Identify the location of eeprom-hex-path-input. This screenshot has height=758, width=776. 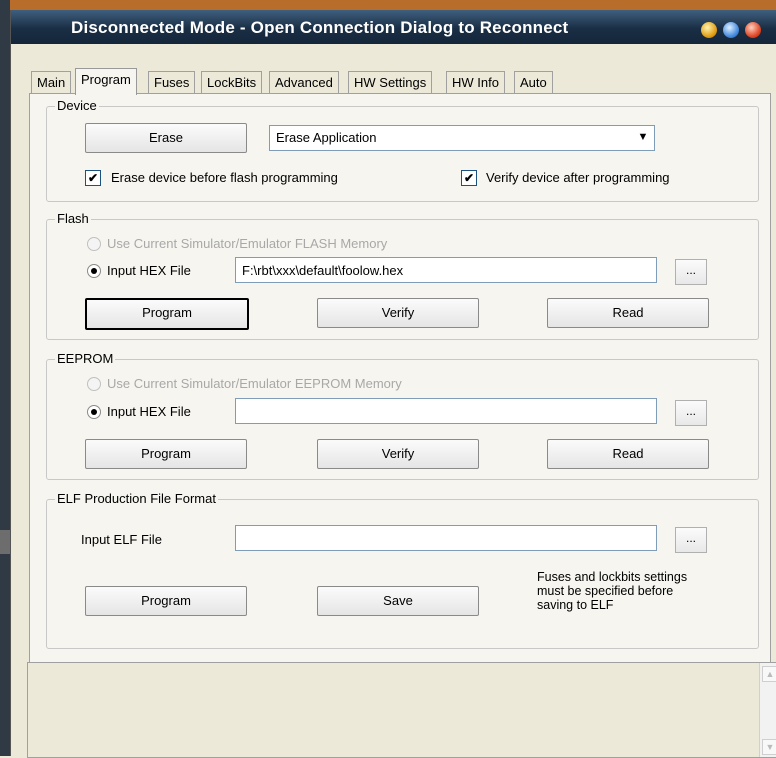
(446, 411).